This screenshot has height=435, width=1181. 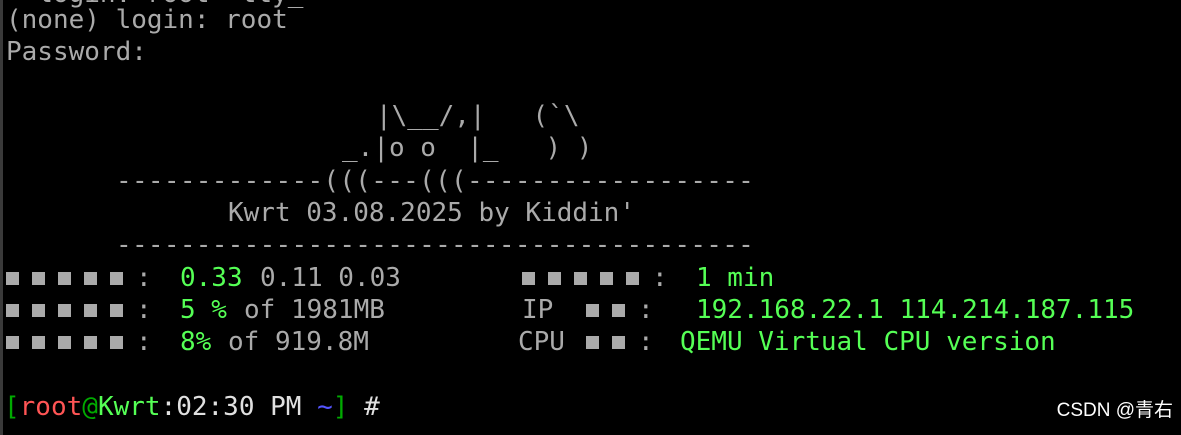 What do you see at coordinates (203, 310) in the screenshot?
I see `memory-value: 5 %` at bounding box center [203, 310].